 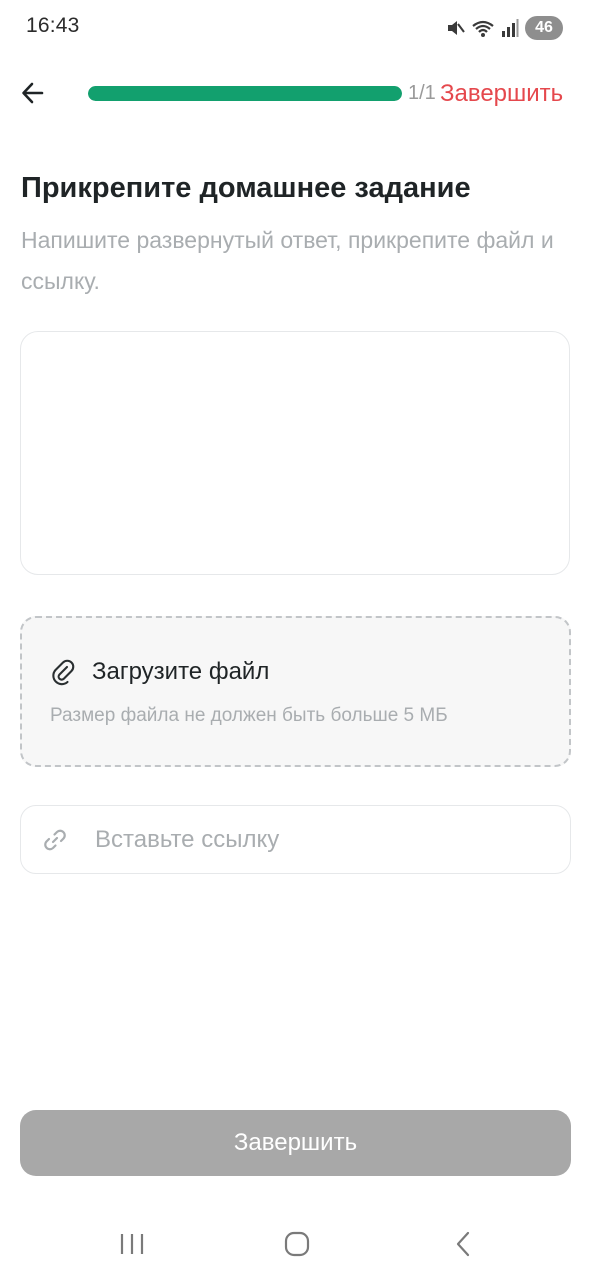 What do you see at coordinates (295, 1143) in the screenshot?
I see `submit-button: Завершить` at bounding box center [295, 1143].